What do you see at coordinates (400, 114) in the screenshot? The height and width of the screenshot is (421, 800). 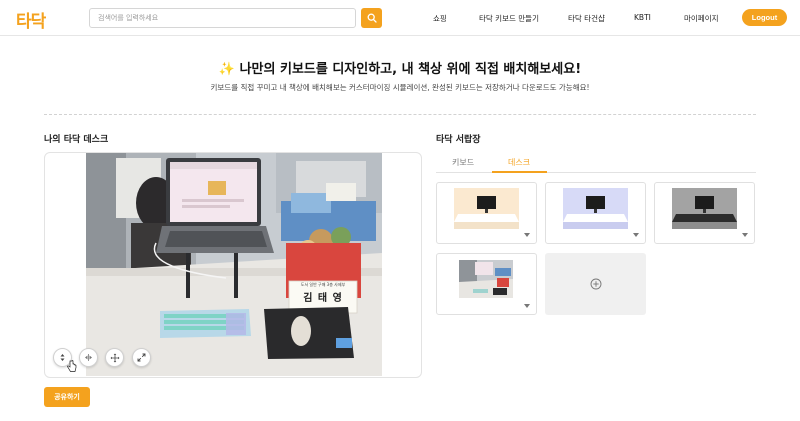 I see `section-divider` at bounding box center [400, 114].